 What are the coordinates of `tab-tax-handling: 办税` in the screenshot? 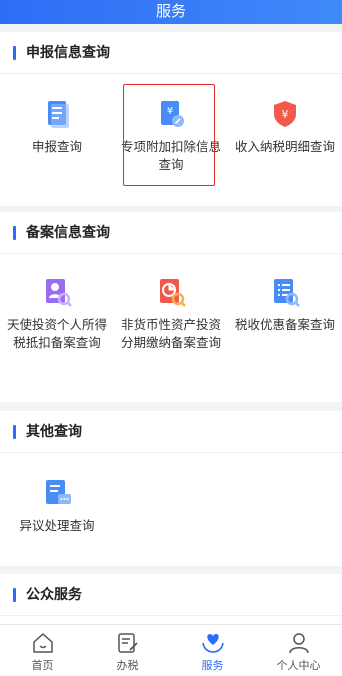 It's located at (127, 650).